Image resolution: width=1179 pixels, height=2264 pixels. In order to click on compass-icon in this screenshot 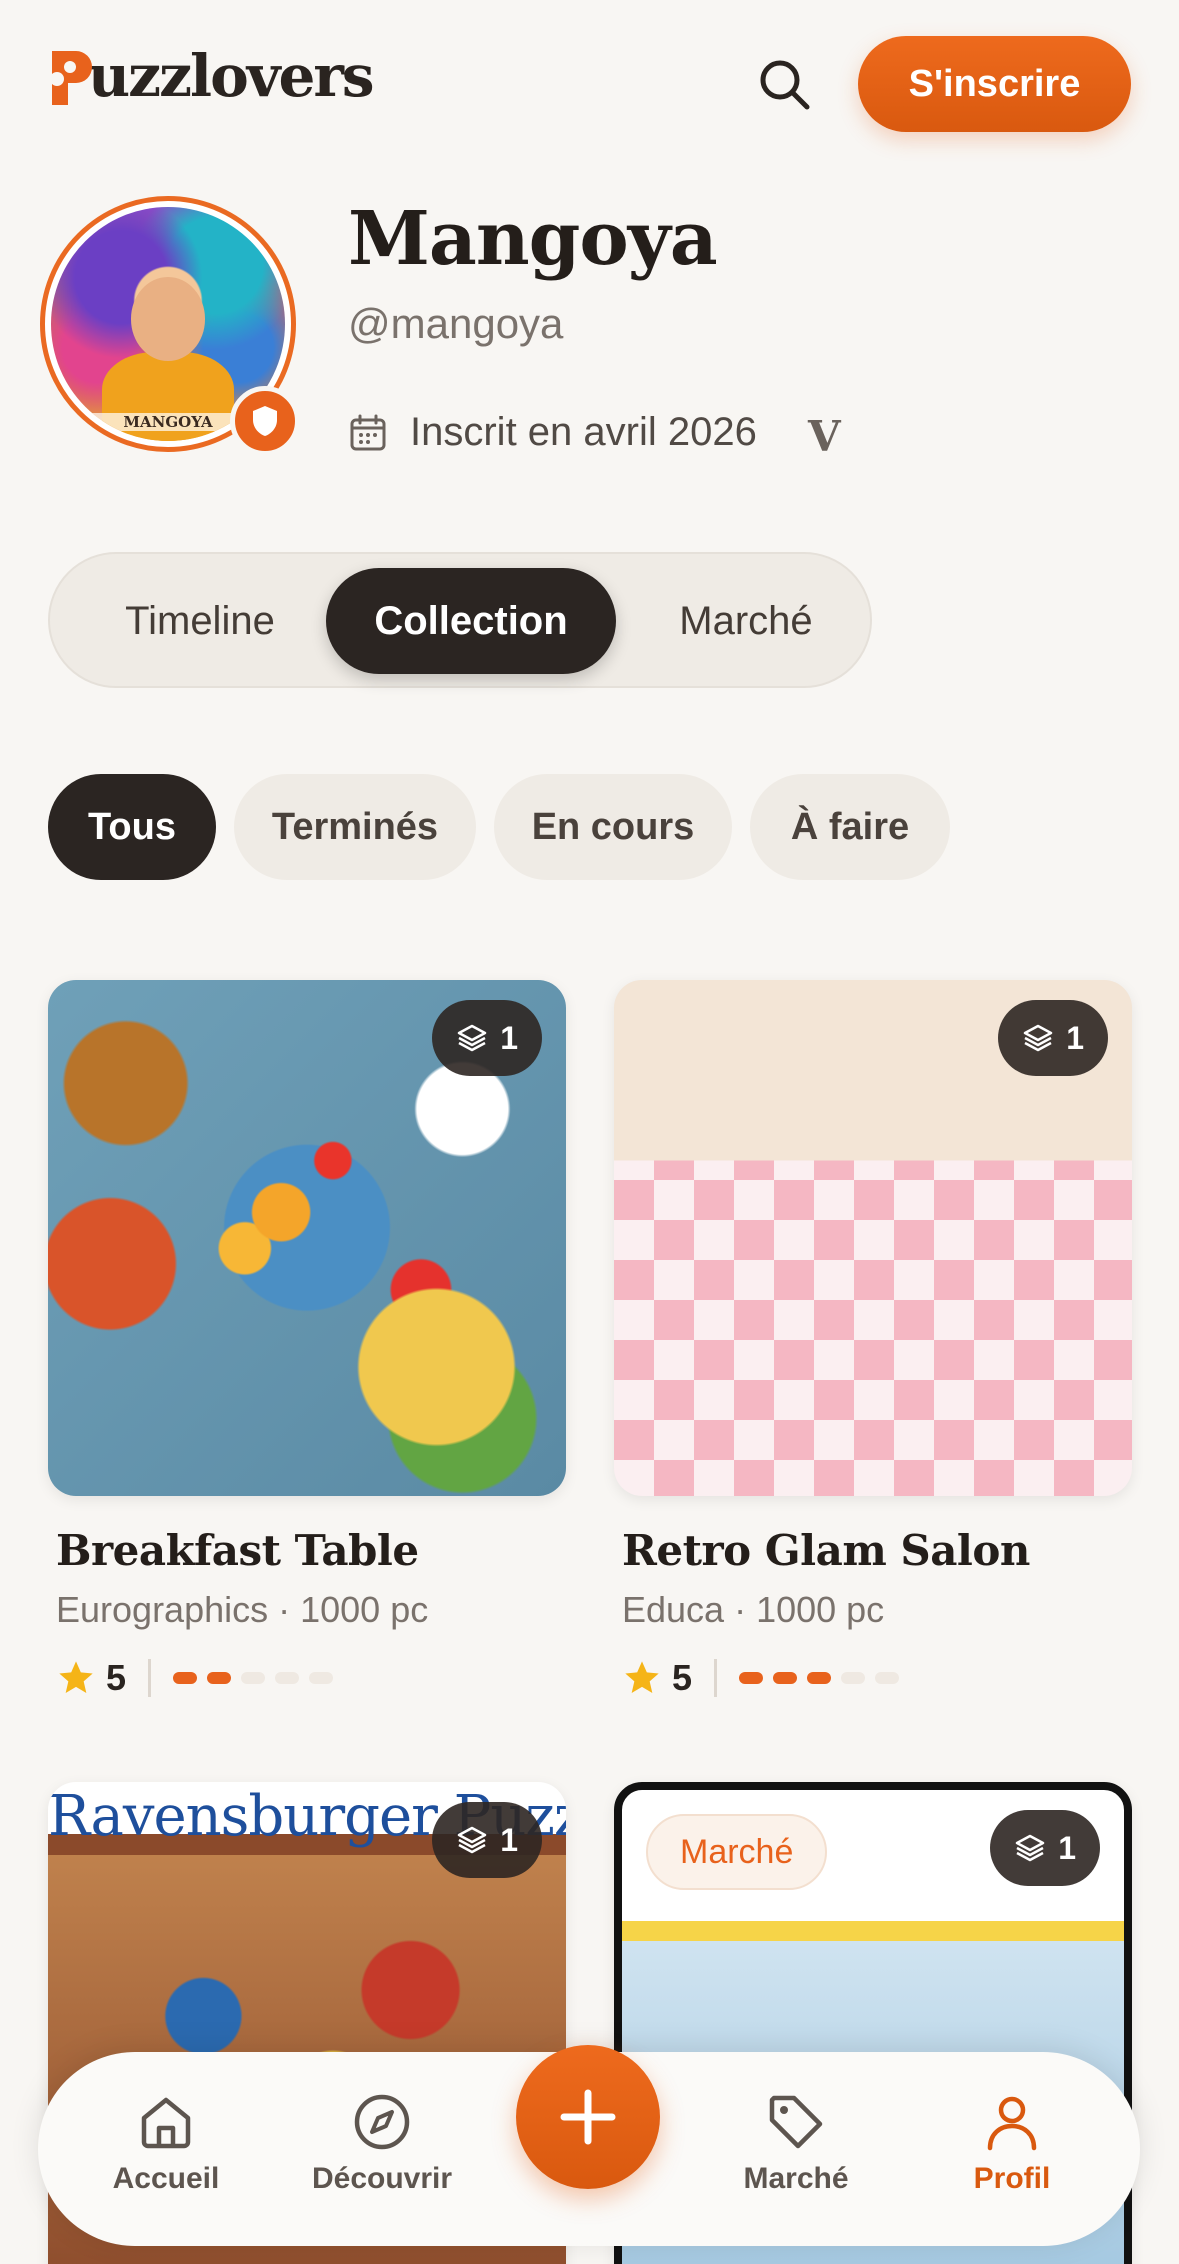, I will do `click(382, 2122)`.